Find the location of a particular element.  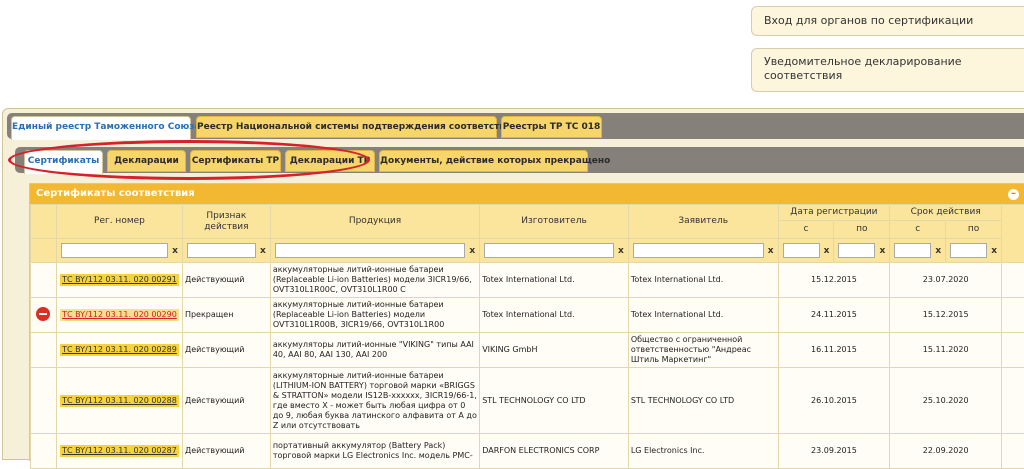

reg-date-cell: 23.09.2015 is located at coordinates (834, 451).